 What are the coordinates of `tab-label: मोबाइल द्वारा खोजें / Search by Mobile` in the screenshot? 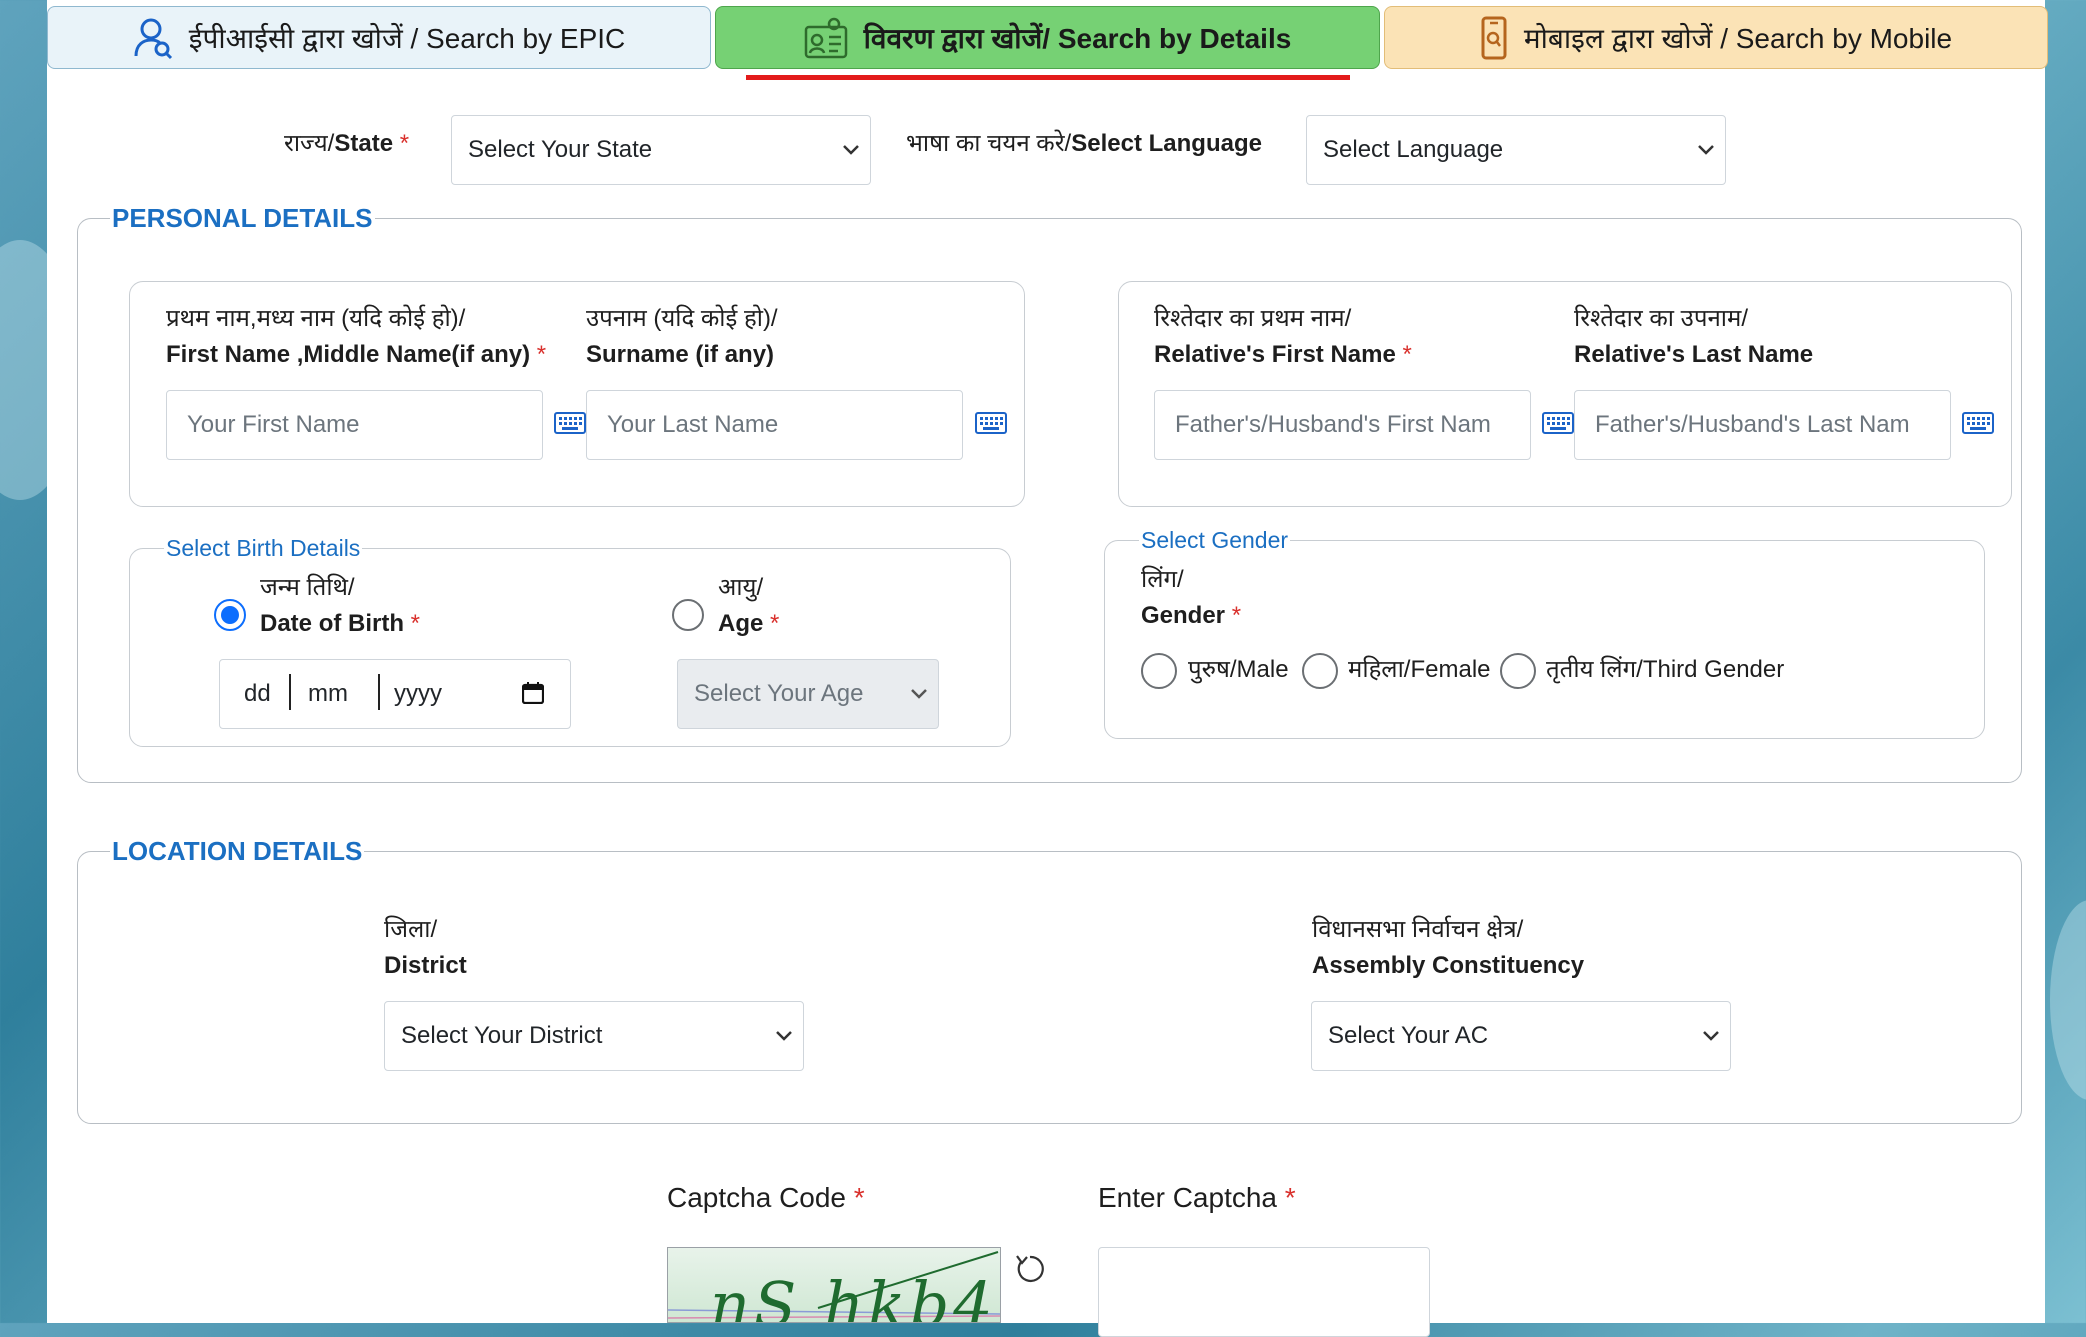 It's located at (1738, 38).